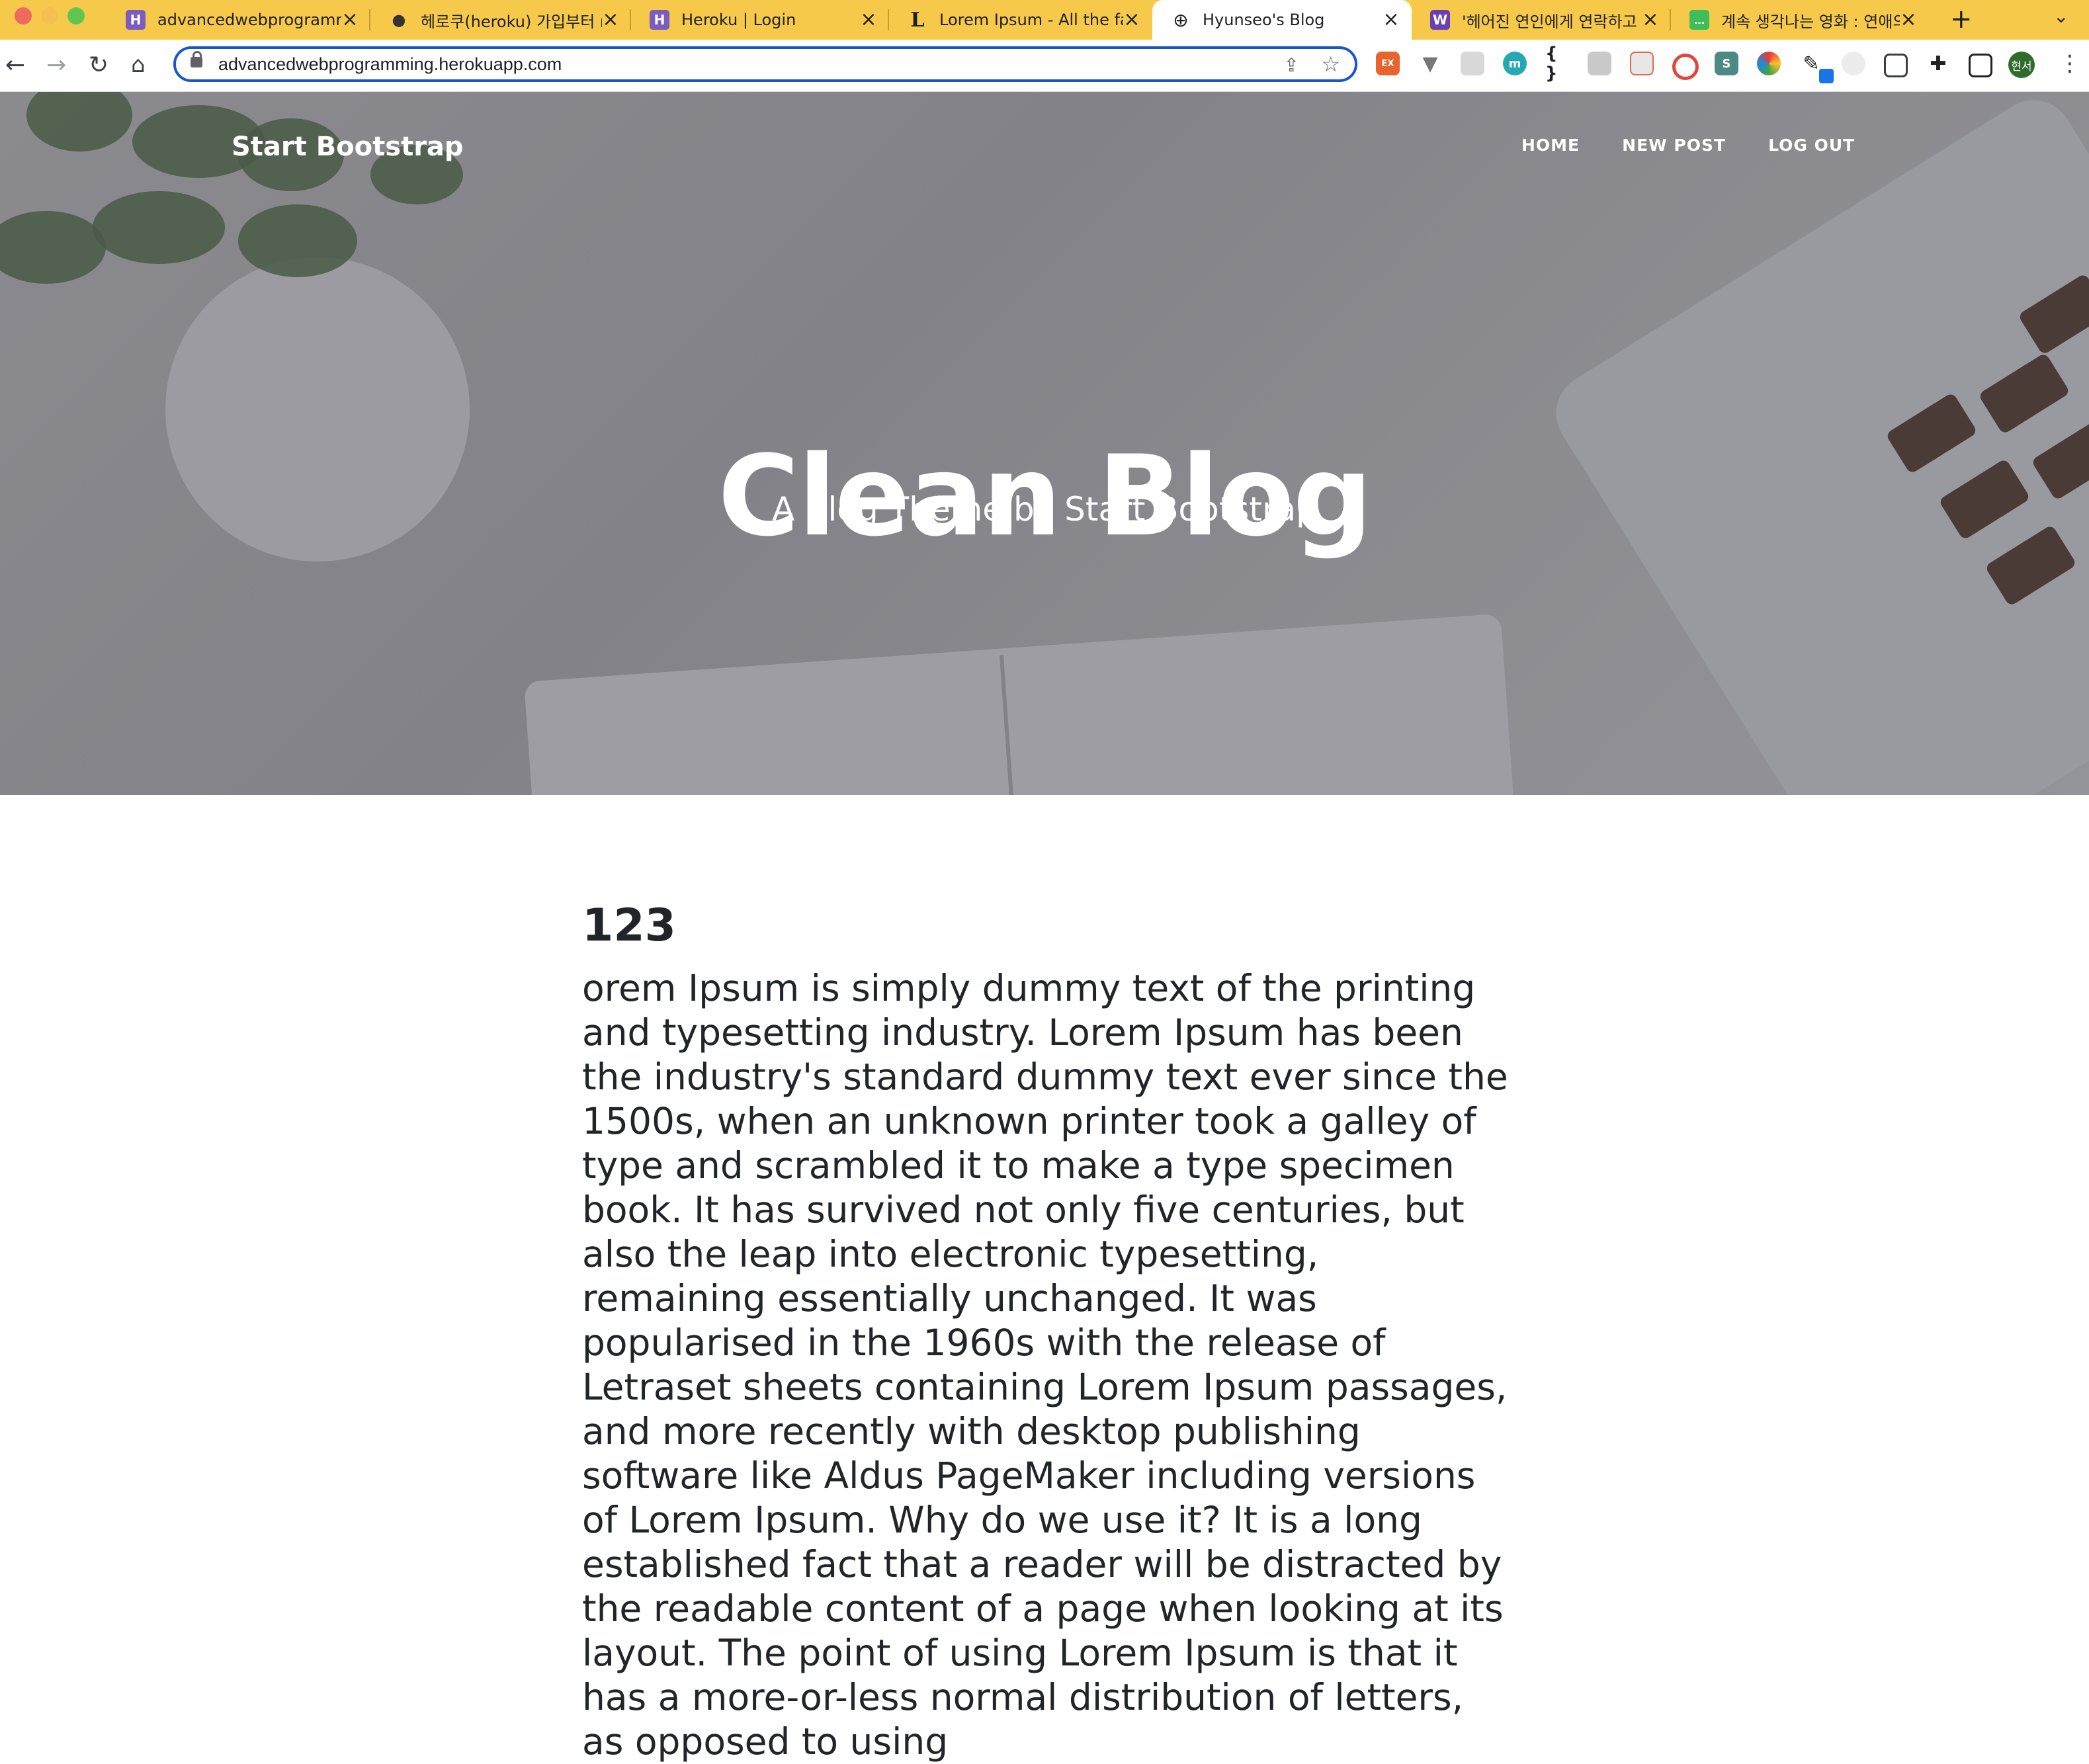 The image size is (2089, 1764). I want to click on tab-title: 계속 생각나는 영화 : 연애의, so click(1810, 21).